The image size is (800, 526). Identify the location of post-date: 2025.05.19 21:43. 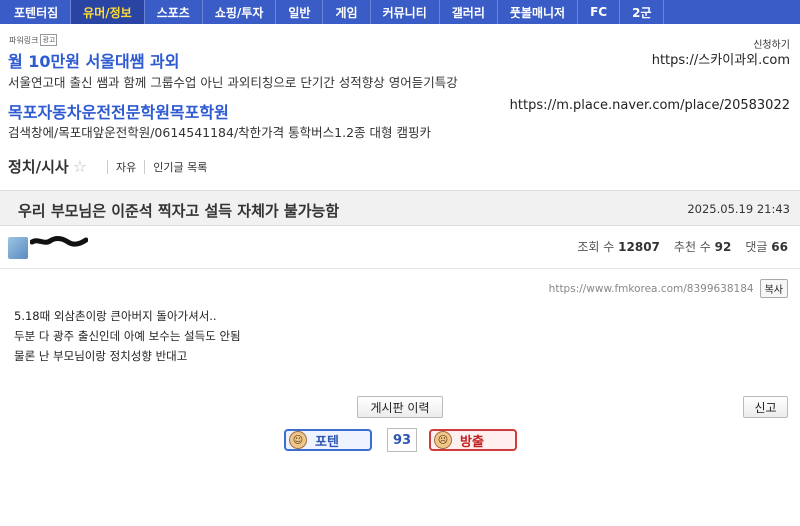
(738, 209).